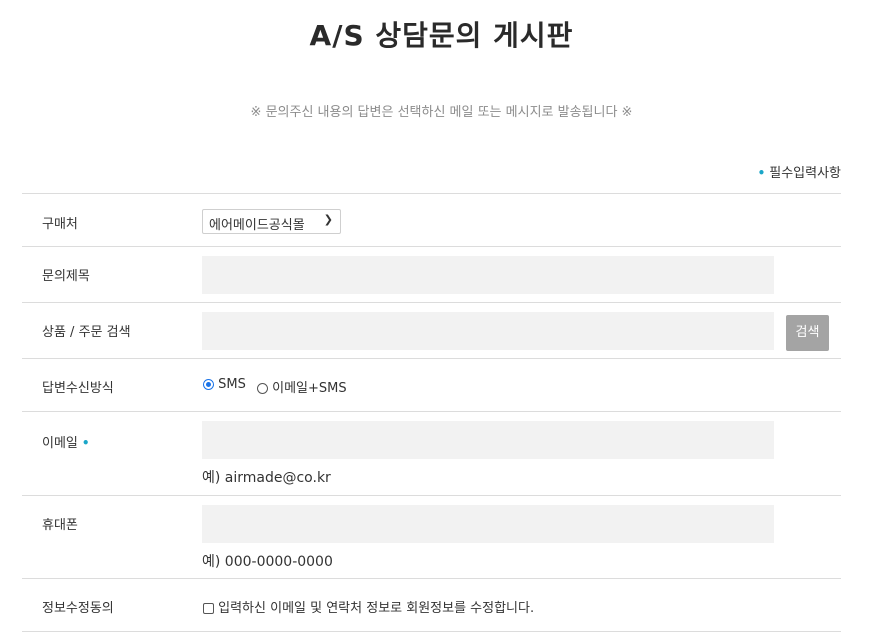  Describe the element at coordinates (488, 440) in the screenshot. I see `email-input` at that location.